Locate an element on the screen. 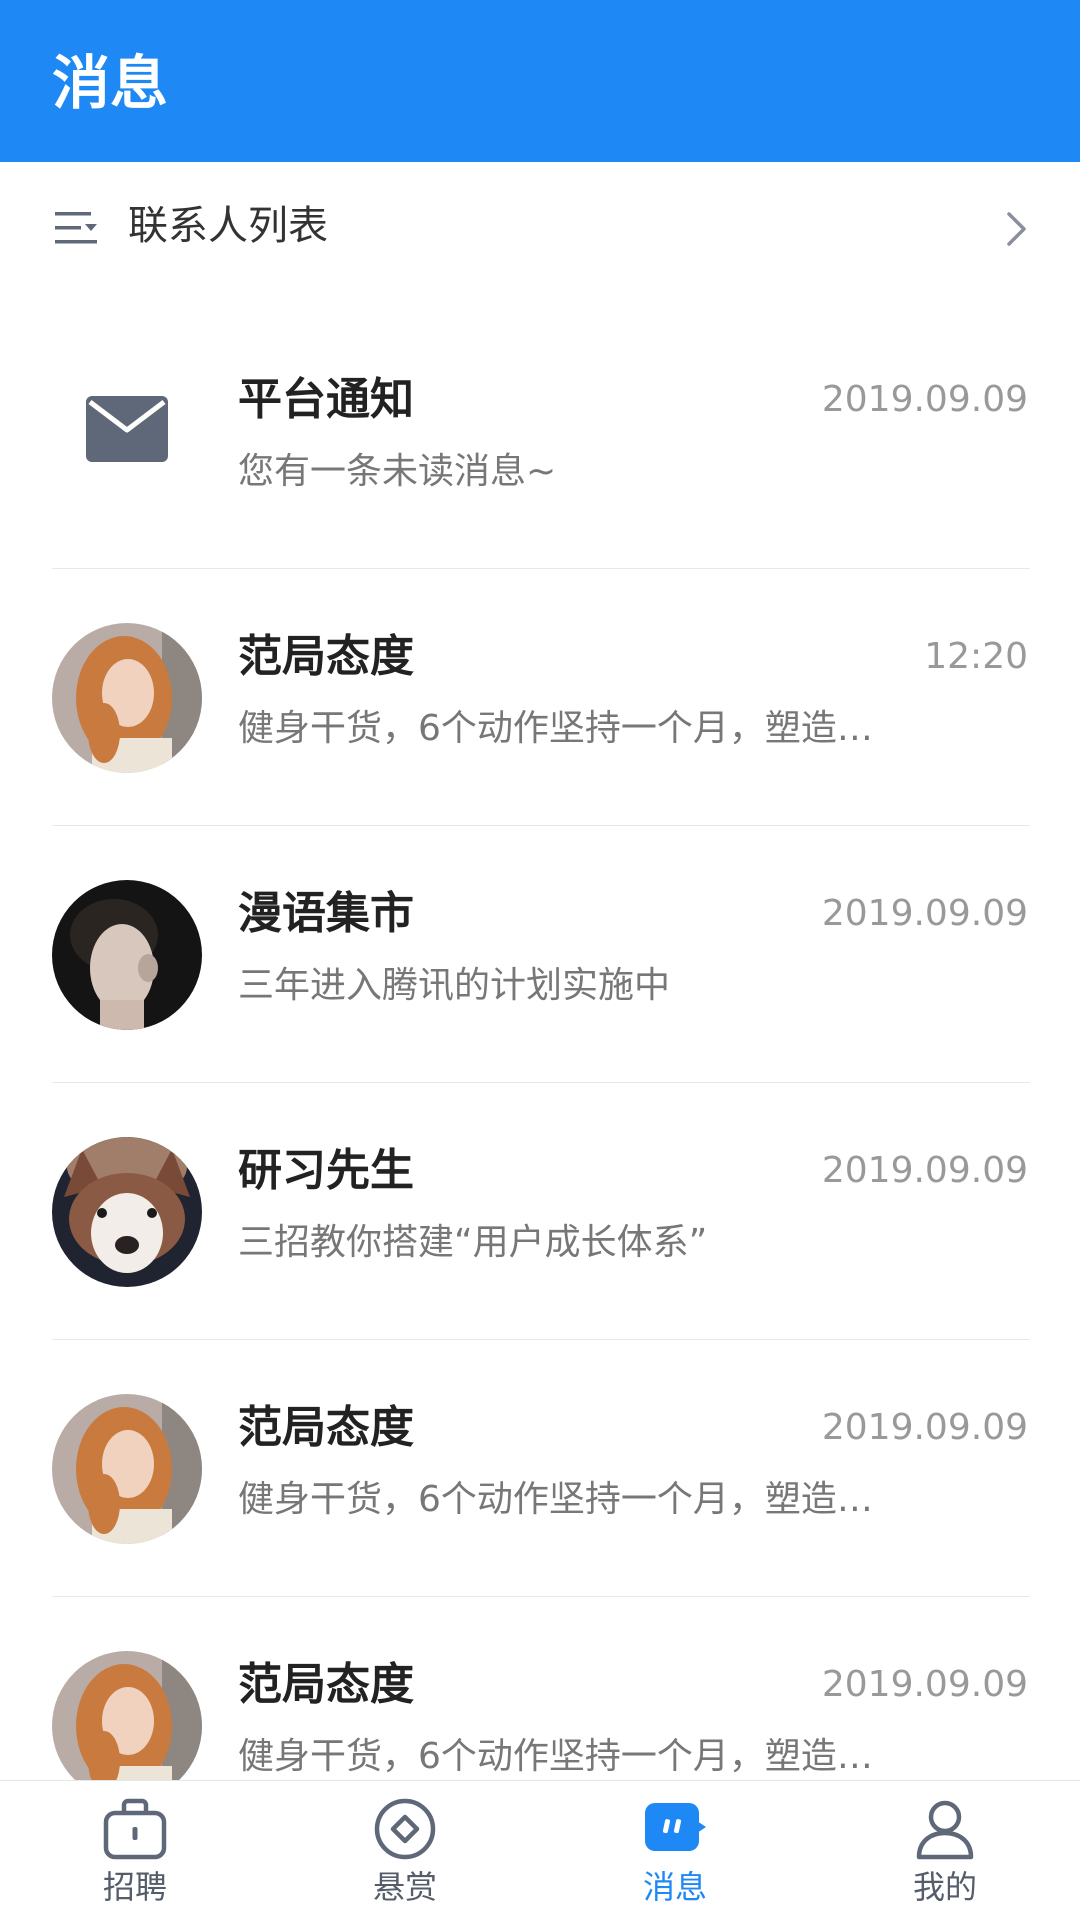  message-sender: 漫语集市 is located at coordinates (326, 913).